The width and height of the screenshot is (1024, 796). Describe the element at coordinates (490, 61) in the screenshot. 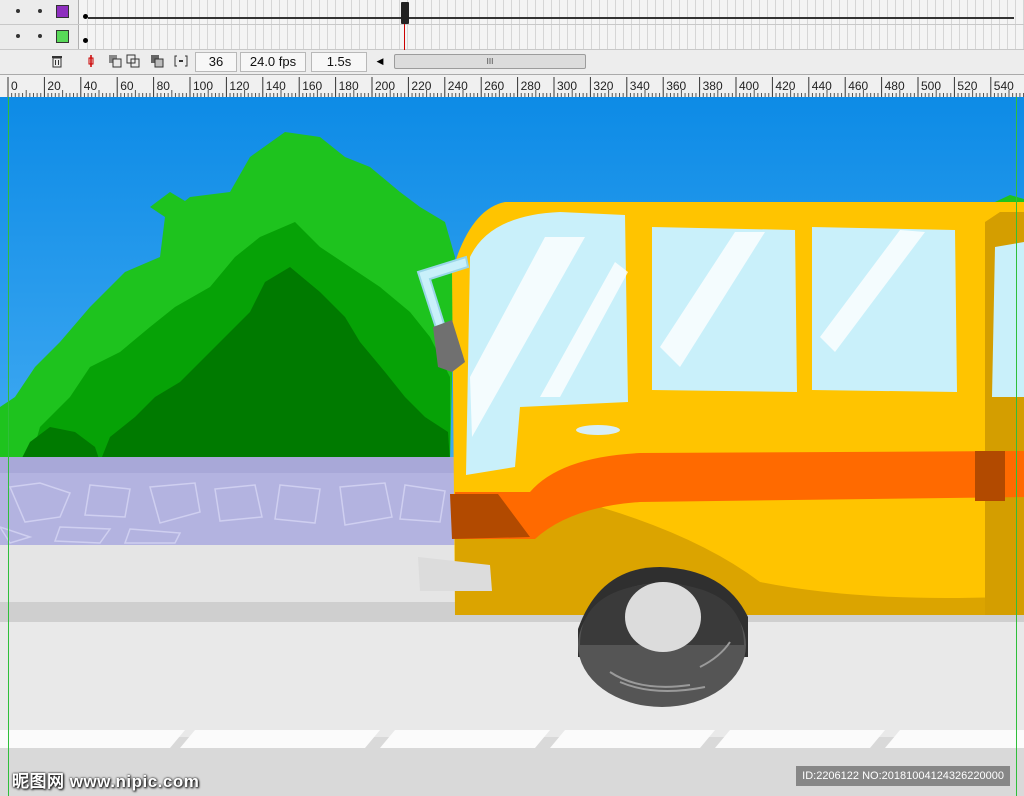

I see `scrollbar-thumb: III` at that location.